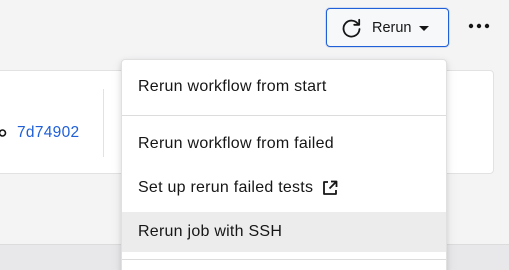 The width and height of the screenshot is (509, 270). I want to click on menu-item-rerun-job-ssh: Rerun job with SSH, so click(284, 232).